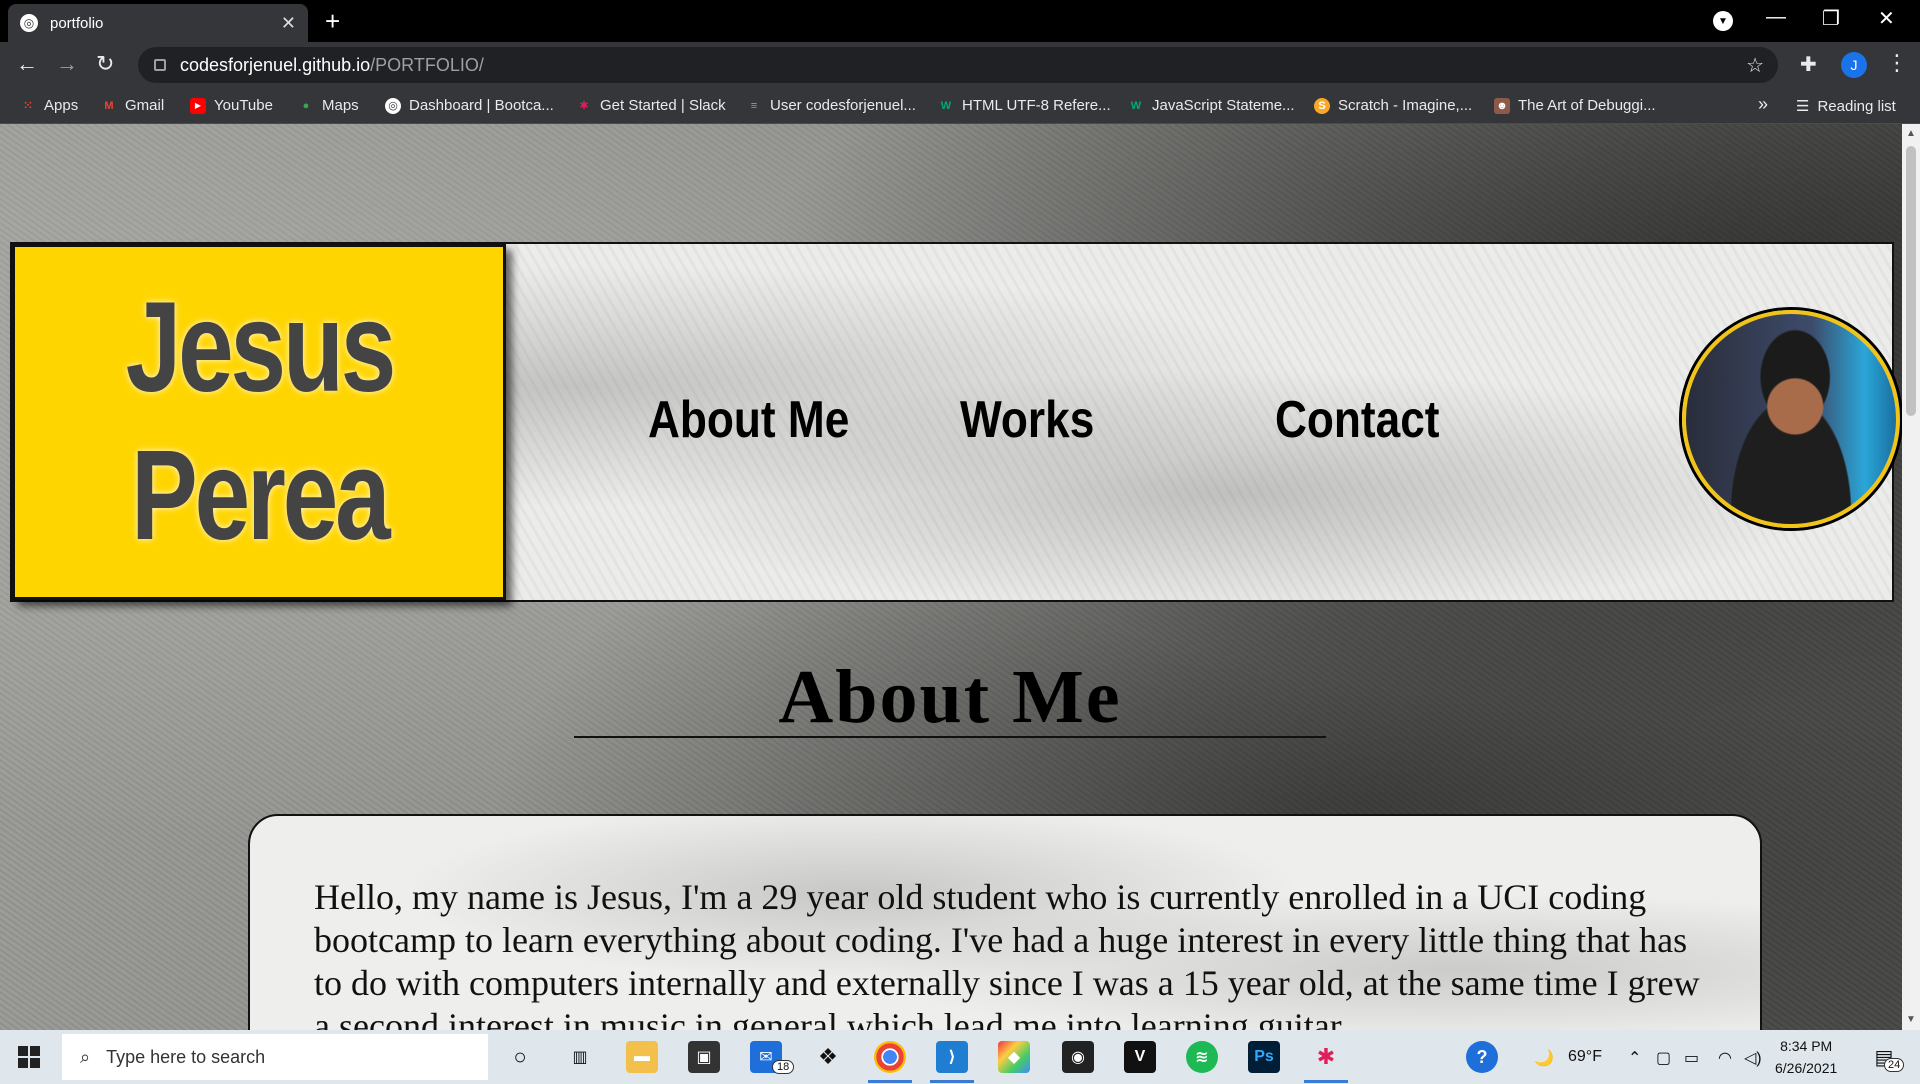  I want to click on close-window-icon: ✕, so click(1886, 18).